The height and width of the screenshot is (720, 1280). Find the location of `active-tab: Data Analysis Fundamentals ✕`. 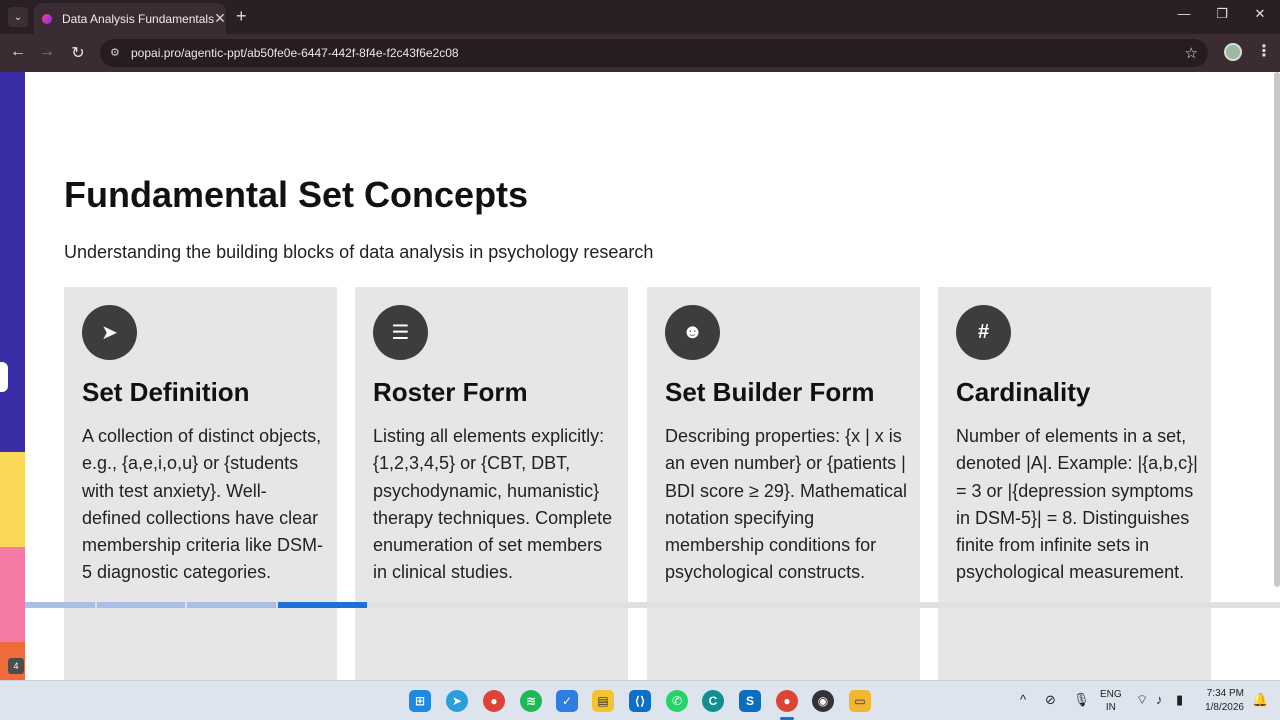

active-tab: Data Analysis Fundamentals ✕ is located at coordinates (130, 18).